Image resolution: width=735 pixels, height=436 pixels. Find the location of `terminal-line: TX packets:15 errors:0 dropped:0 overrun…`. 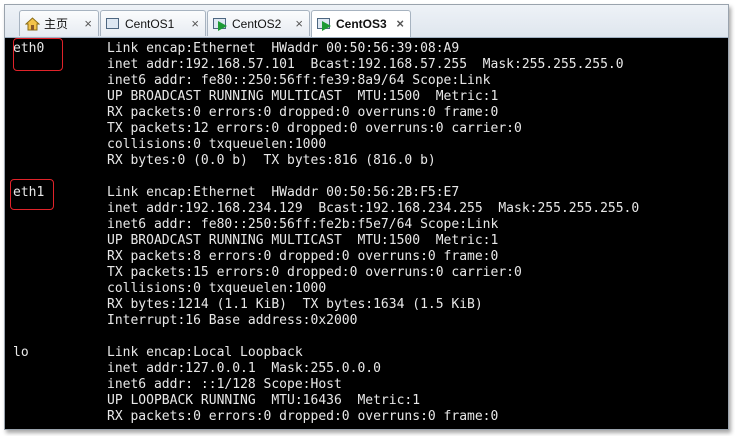

terminal-line: TX packets:15 errors:0 dropped:0 overrun… is located at coordinates (314, 272).